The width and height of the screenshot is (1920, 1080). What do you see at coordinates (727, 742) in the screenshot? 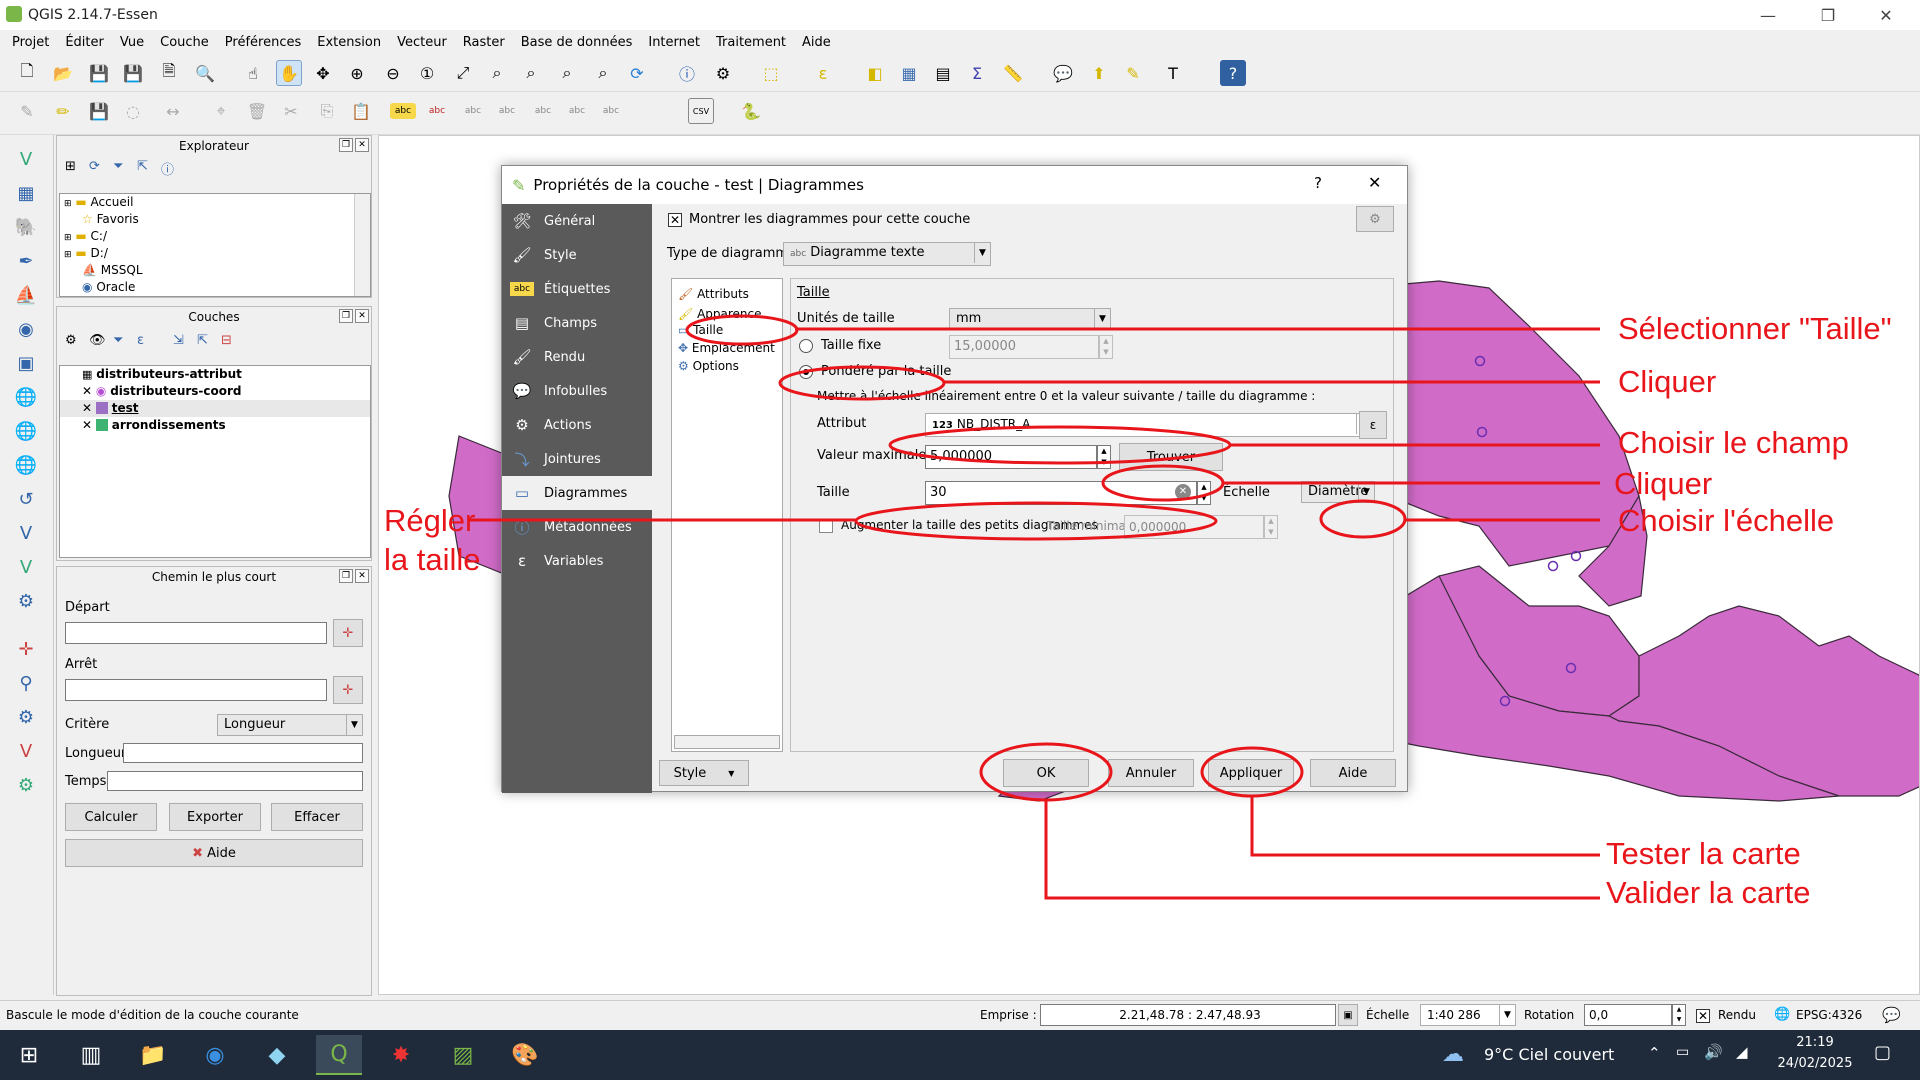
I see `subnav-scrollbar` at bounding box center [727, 742].